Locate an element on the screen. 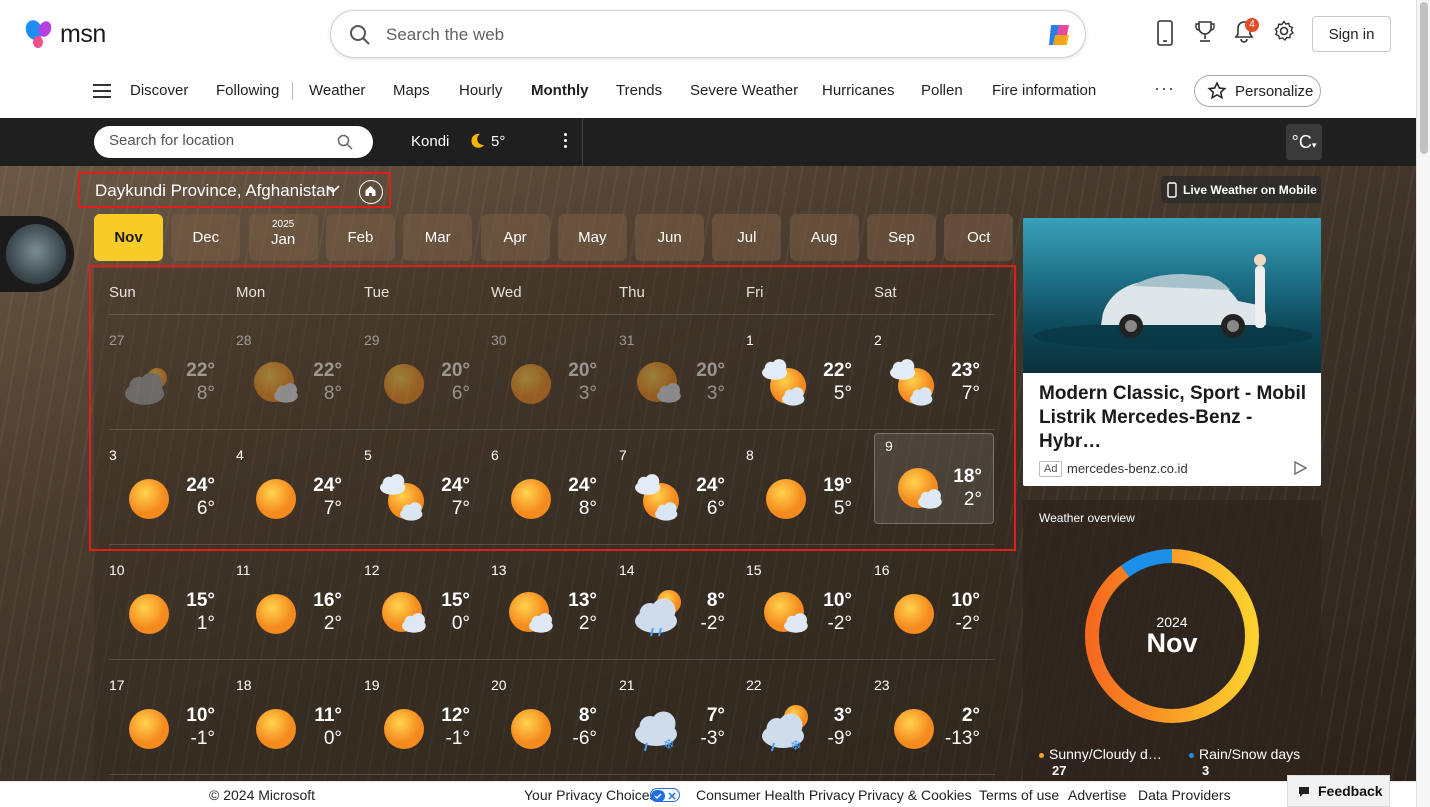  ad-image is located at coordinates (1172, 295).